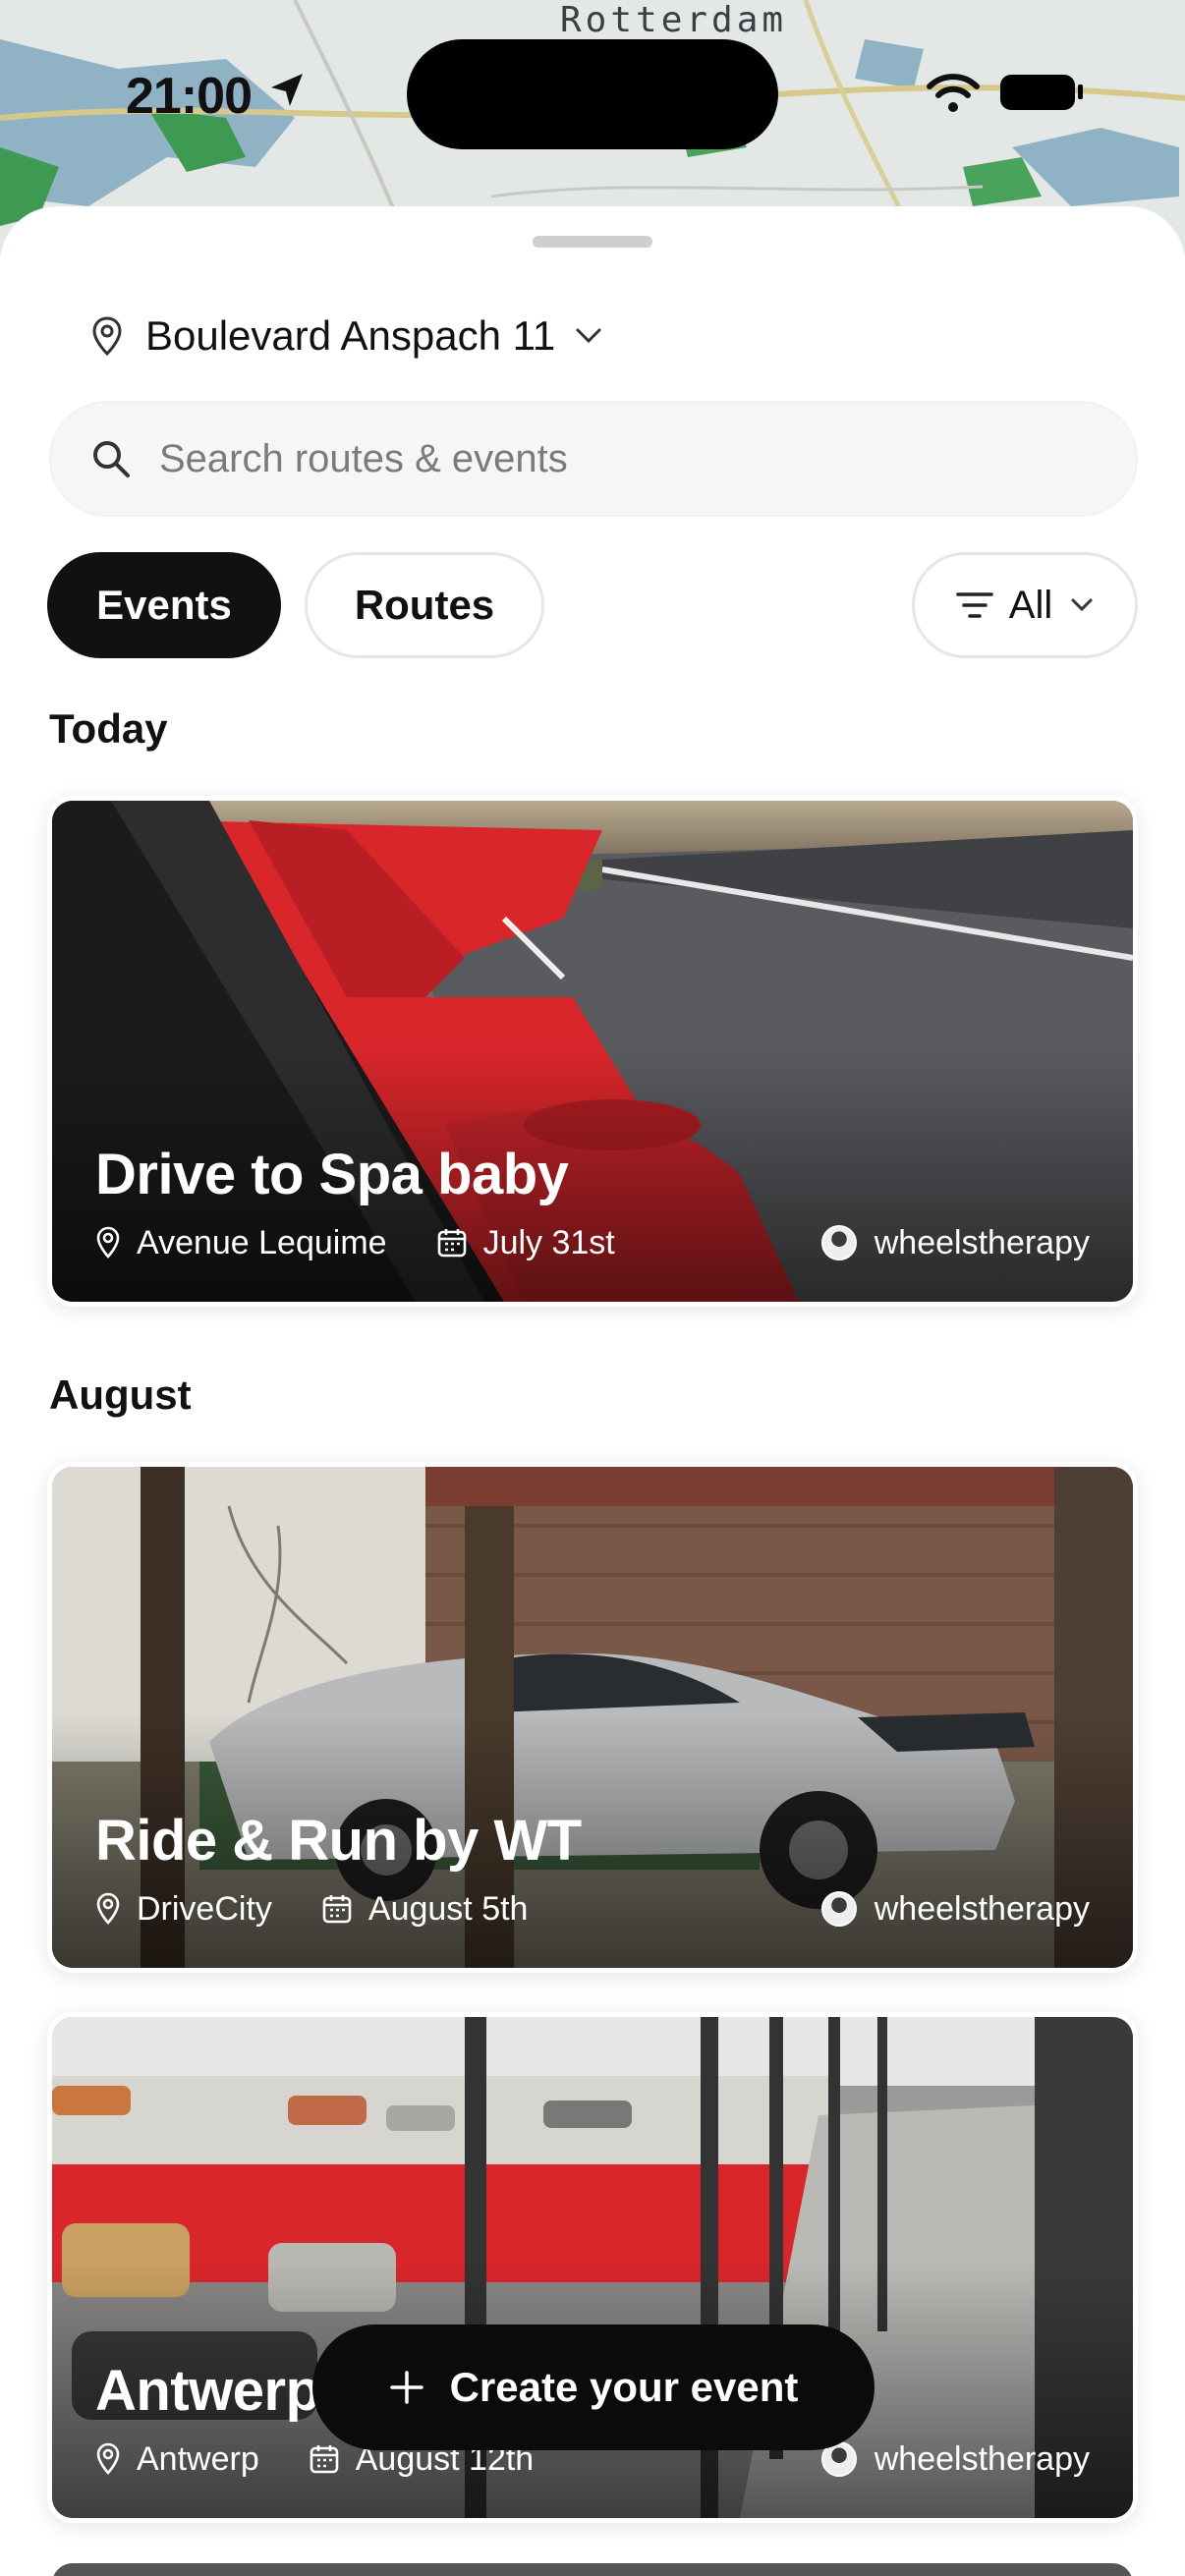  What do you see at coordinates (351, 335) in the screenshot?
I see `location-label: Boulevard Anspach 11` at bounding box center [351, 335].